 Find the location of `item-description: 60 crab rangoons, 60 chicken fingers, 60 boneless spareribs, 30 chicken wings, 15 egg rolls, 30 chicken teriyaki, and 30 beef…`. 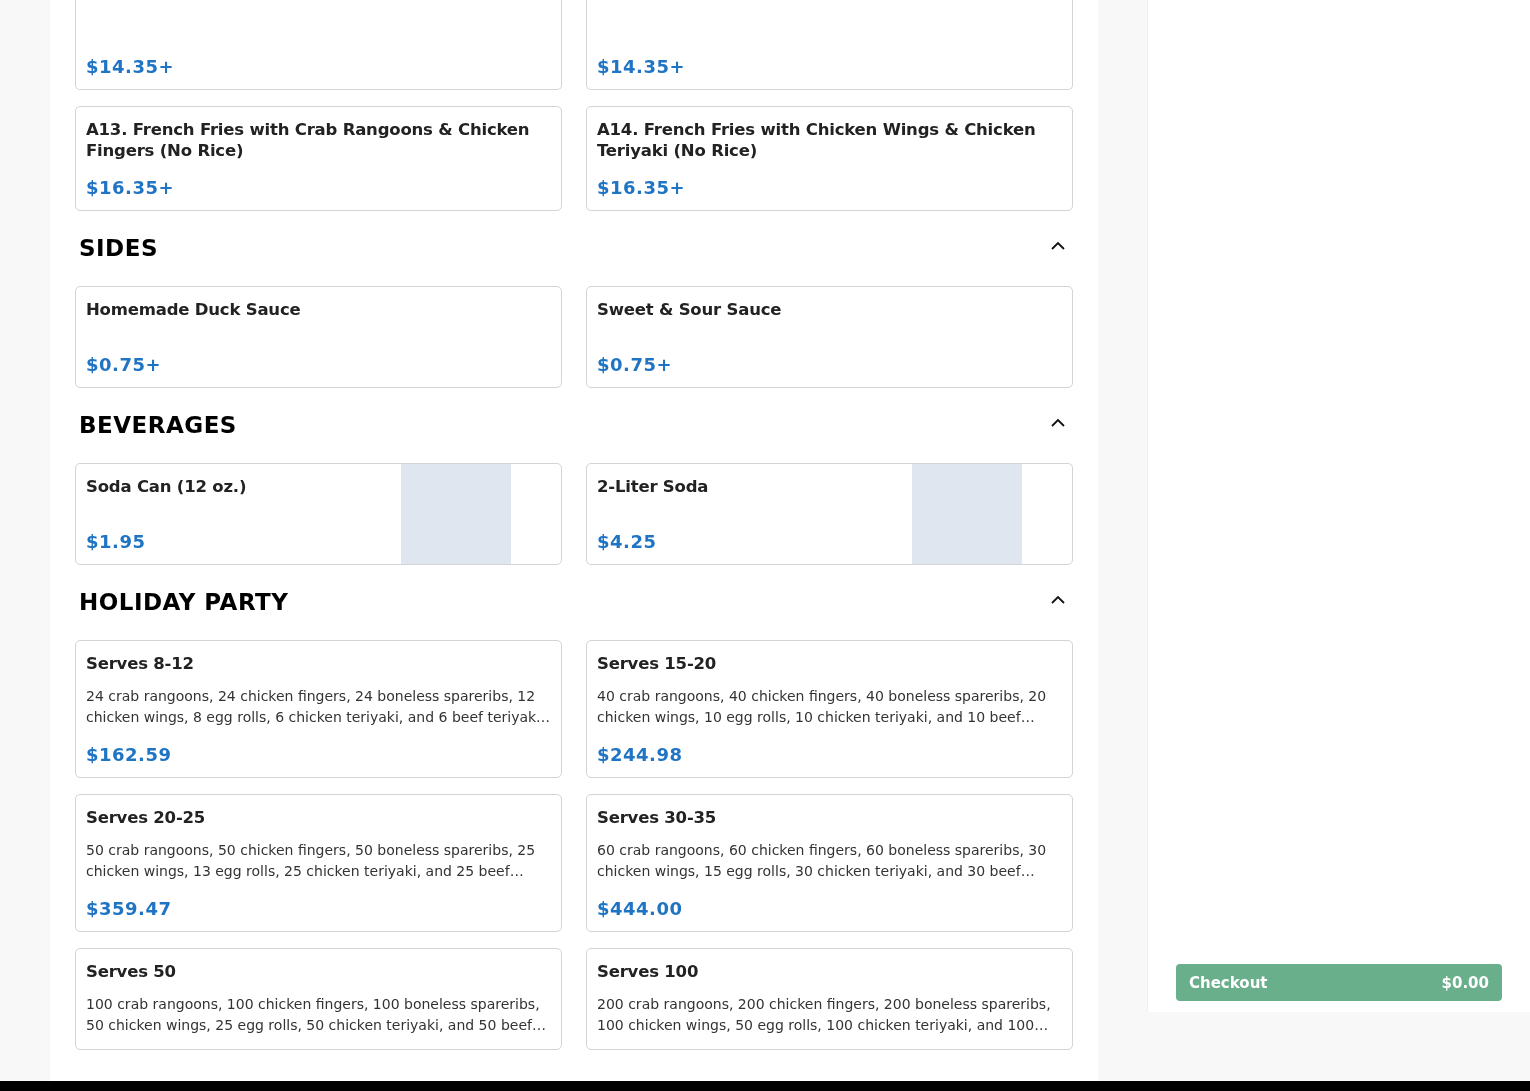

item-description: 60 crab rangoons, 60 chicken fingers, 60 boneless spareribs, 30 chicken wings, 15 egg rolls, 30 chicken teriyaki, and 30 beef… is located at coordinates (822, 861).